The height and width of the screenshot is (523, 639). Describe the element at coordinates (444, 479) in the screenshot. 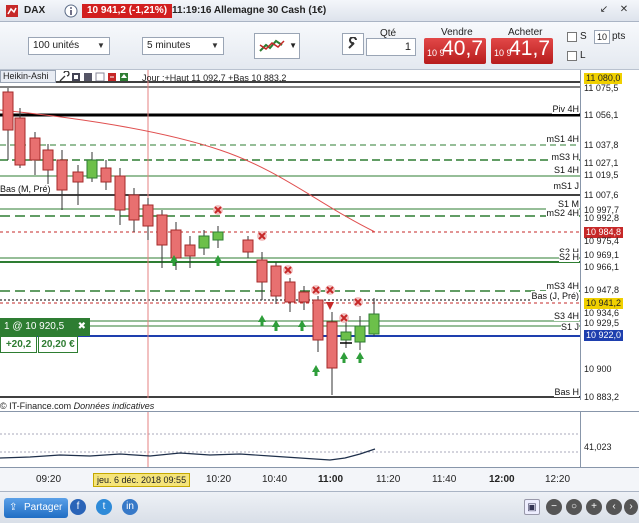

I see `time-tick: 11:40` at that location.